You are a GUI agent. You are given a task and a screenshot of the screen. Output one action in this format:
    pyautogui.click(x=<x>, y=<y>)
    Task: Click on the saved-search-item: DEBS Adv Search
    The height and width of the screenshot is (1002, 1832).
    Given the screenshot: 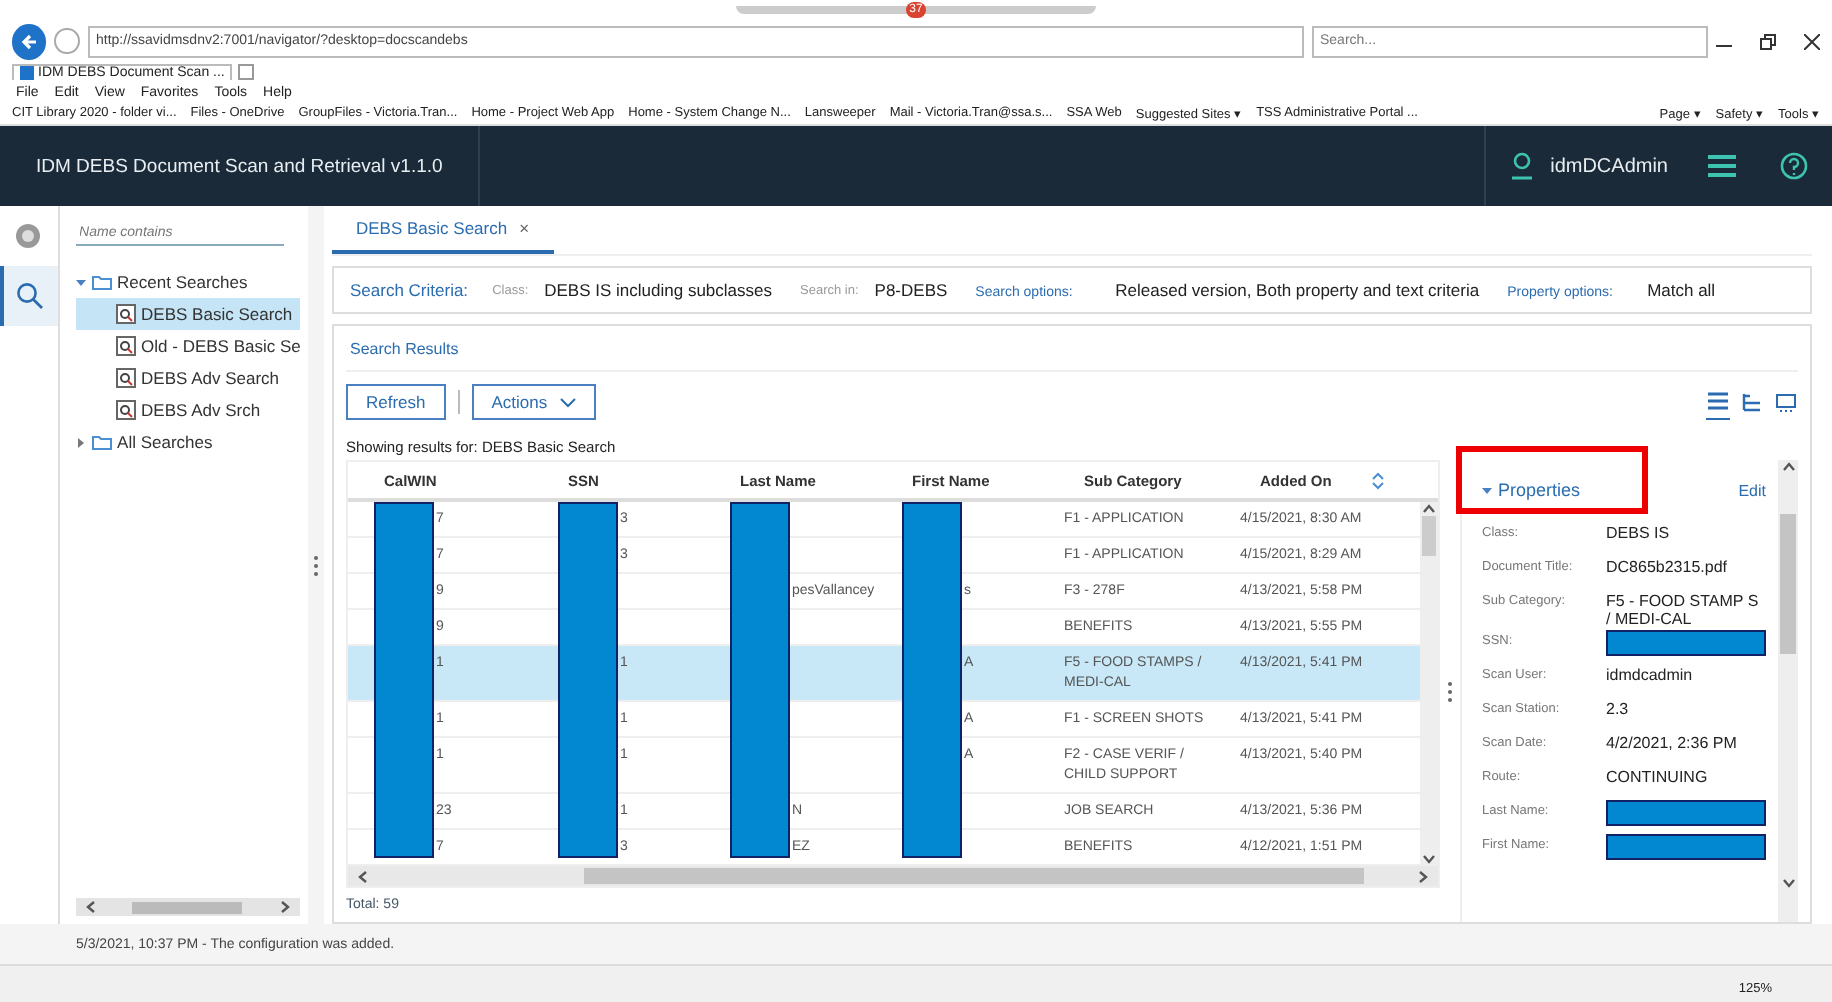 What is the action you would take?
    pyautogui.click(x=188, y=378)
    